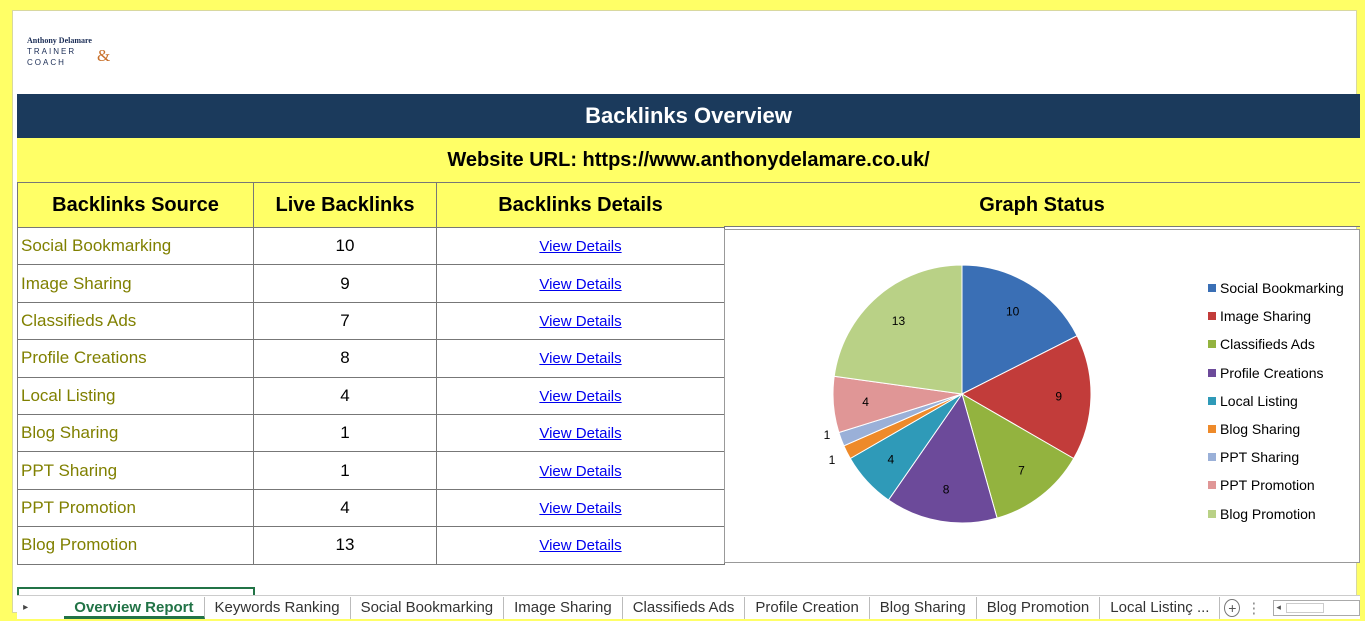 The image size is (1365, 621). I want to click on legend-label: Social Bookmarking, so click(1282, 288).